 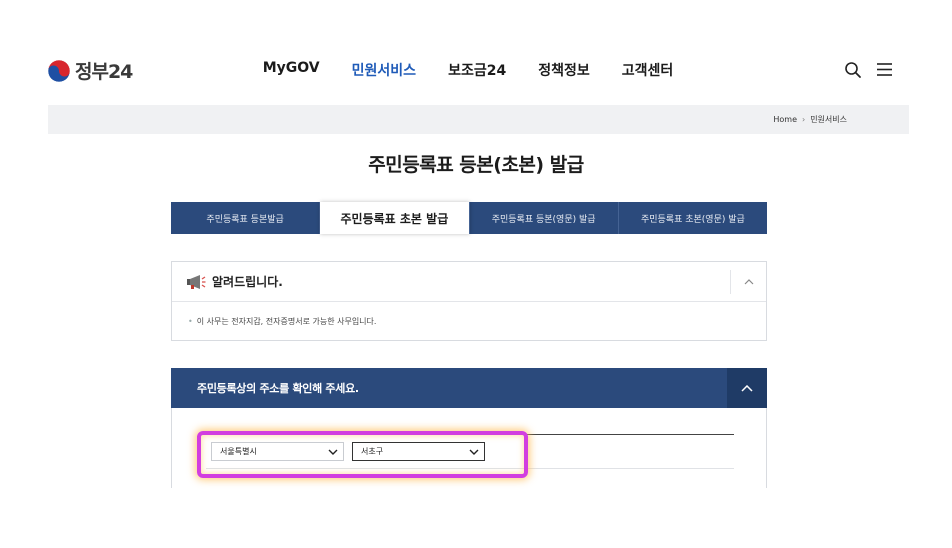 I want to click on hamburger-menu-icon, so click(x=884, y=69).